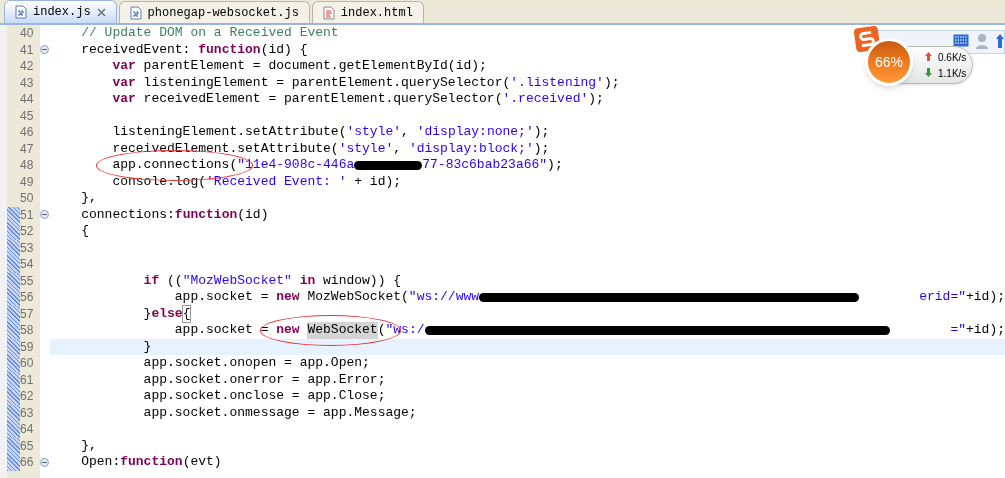 This screenshot has height=478, width=1005. I want to click on line-number: 61, so click(27, 379).